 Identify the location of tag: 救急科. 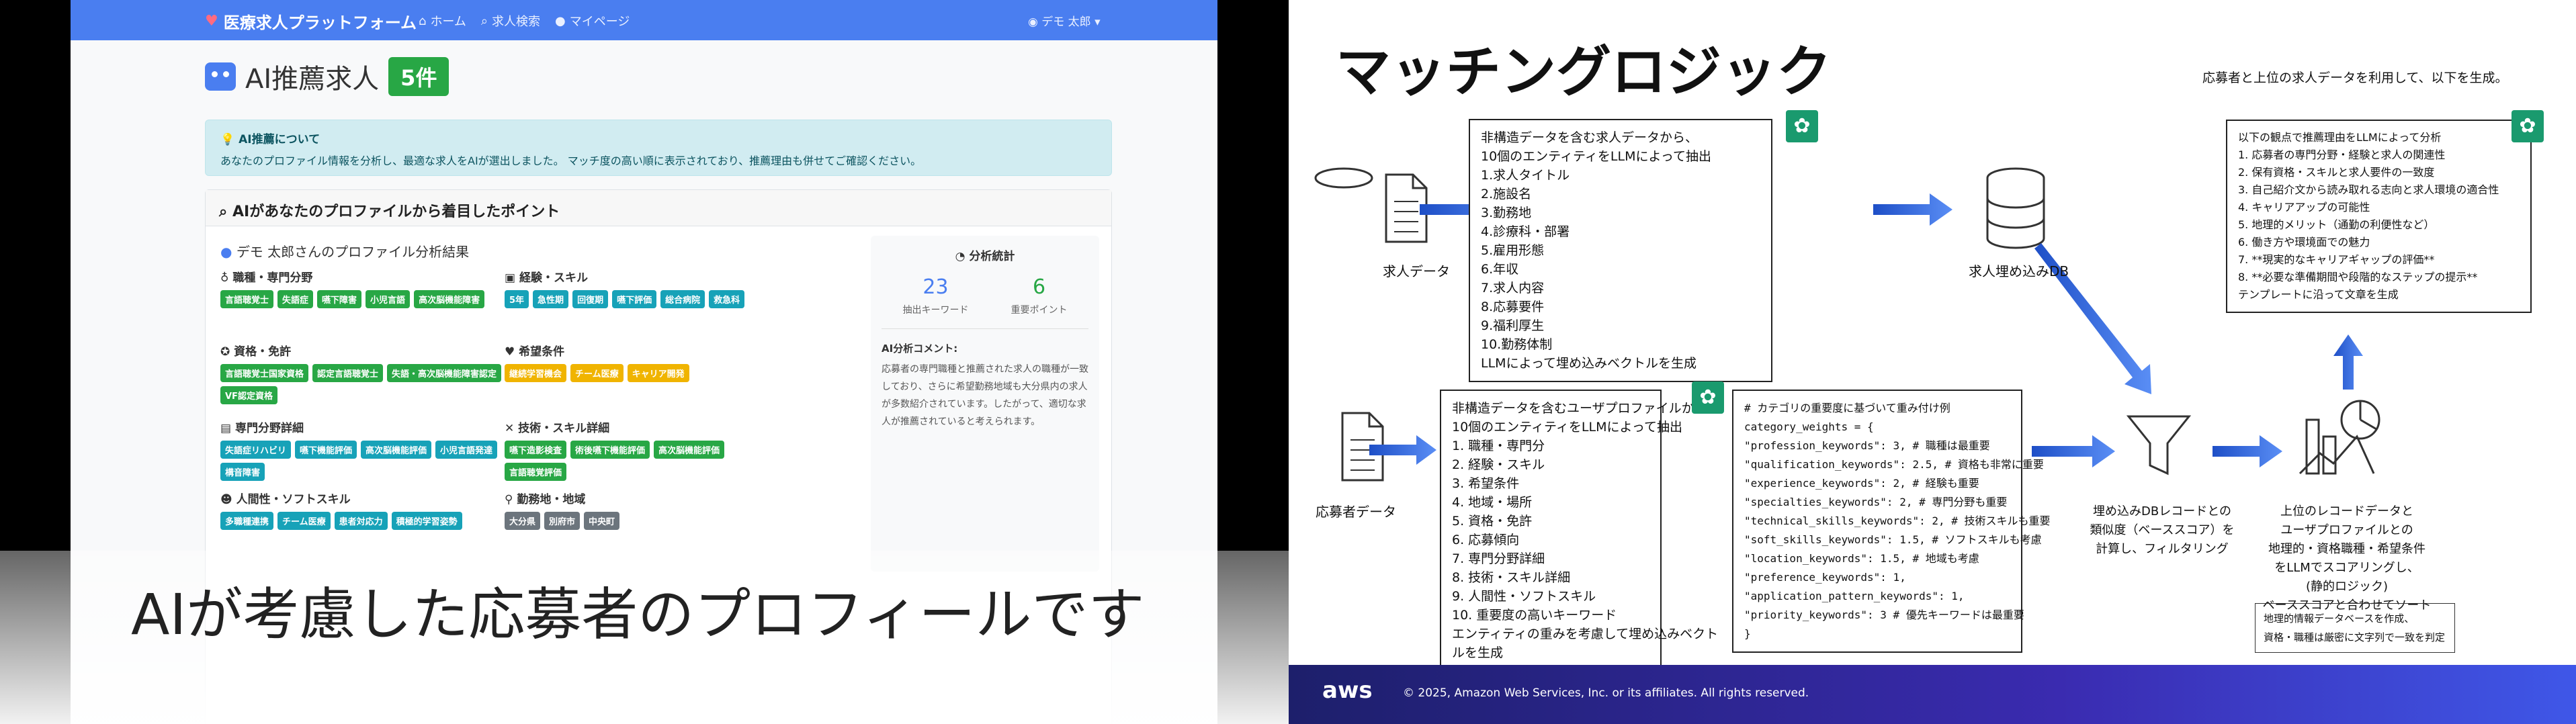
(727, 299).